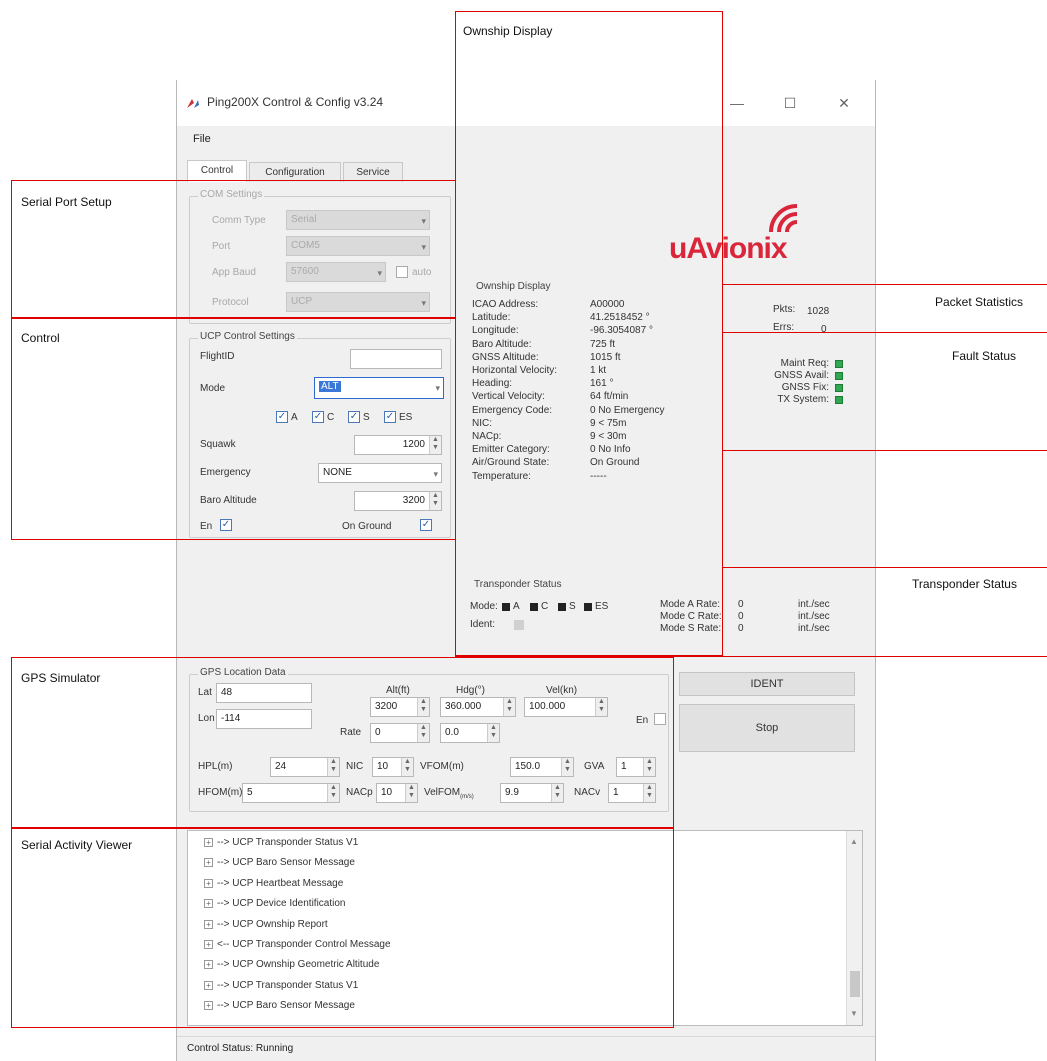 The width and height of the screenshot is (1047, 1061). Describe the element at coordinates (783, 218) in the screenshot. I see `logo-signal-icon` at that location.